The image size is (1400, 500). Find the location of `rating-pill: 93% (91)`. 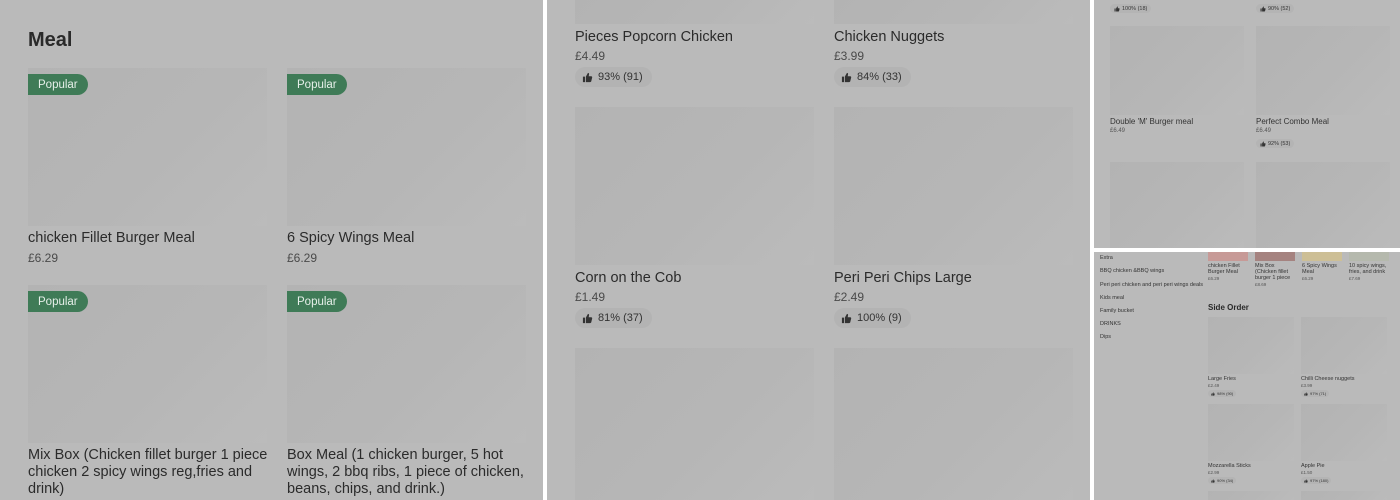

rating-pill: 93% (91) is located at coordinates (613, 77).